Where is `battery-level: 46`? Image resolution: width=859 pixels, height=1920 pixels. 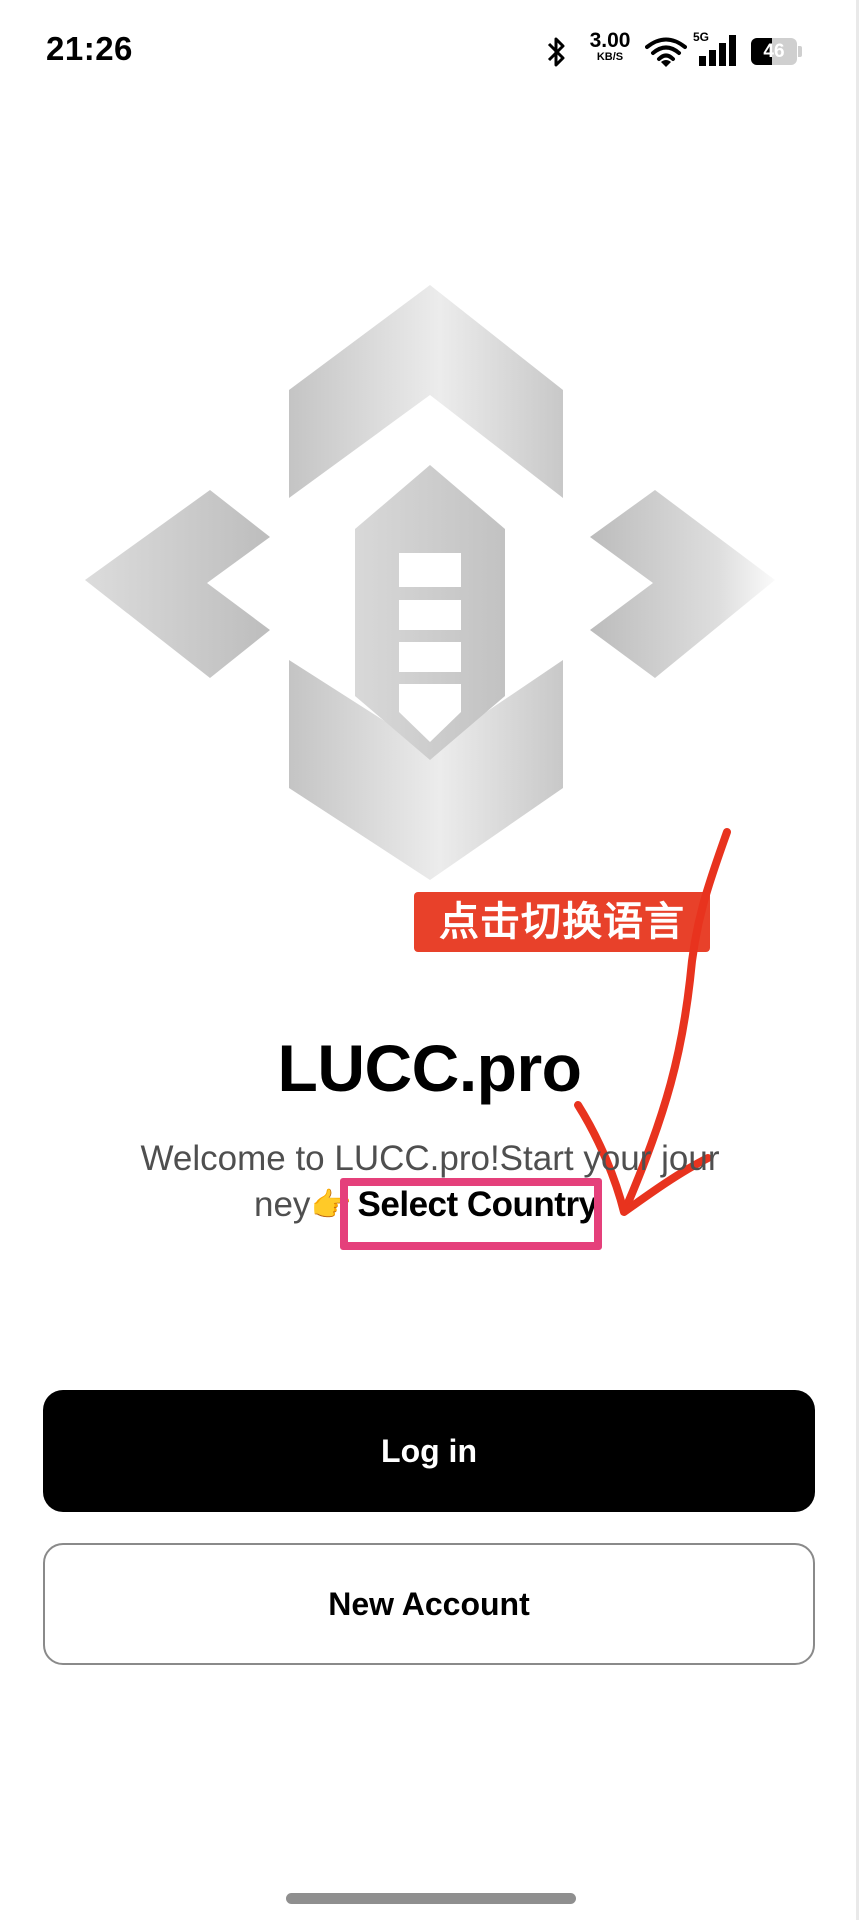
battery-level: 46 is located at coordinates (774, 51).